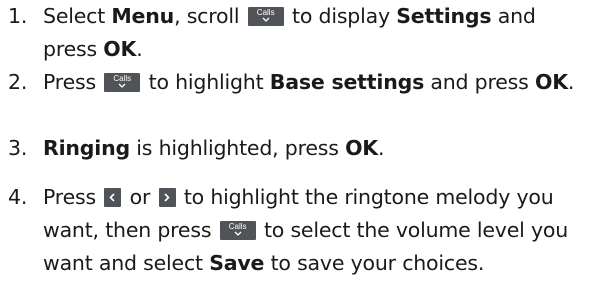  Describe the element at coordinates (444, 16) in the screenshot. I see `settings-label: Settings` at that location.